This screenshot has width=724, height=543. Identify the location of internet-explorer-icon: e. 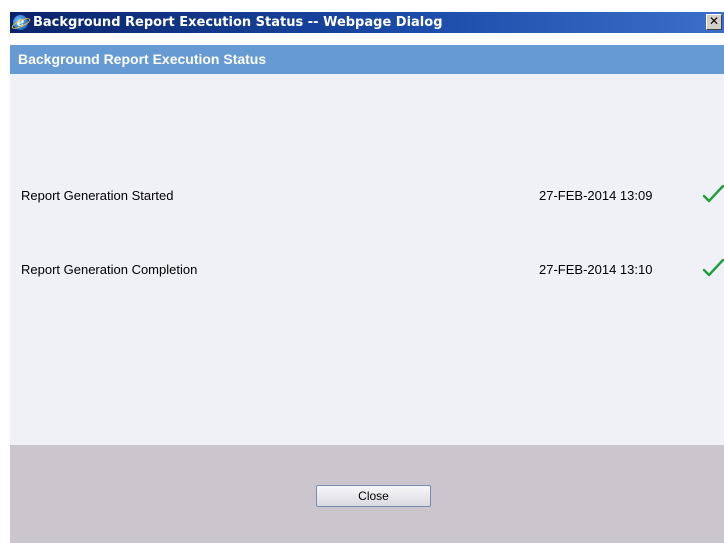
(20, 22).